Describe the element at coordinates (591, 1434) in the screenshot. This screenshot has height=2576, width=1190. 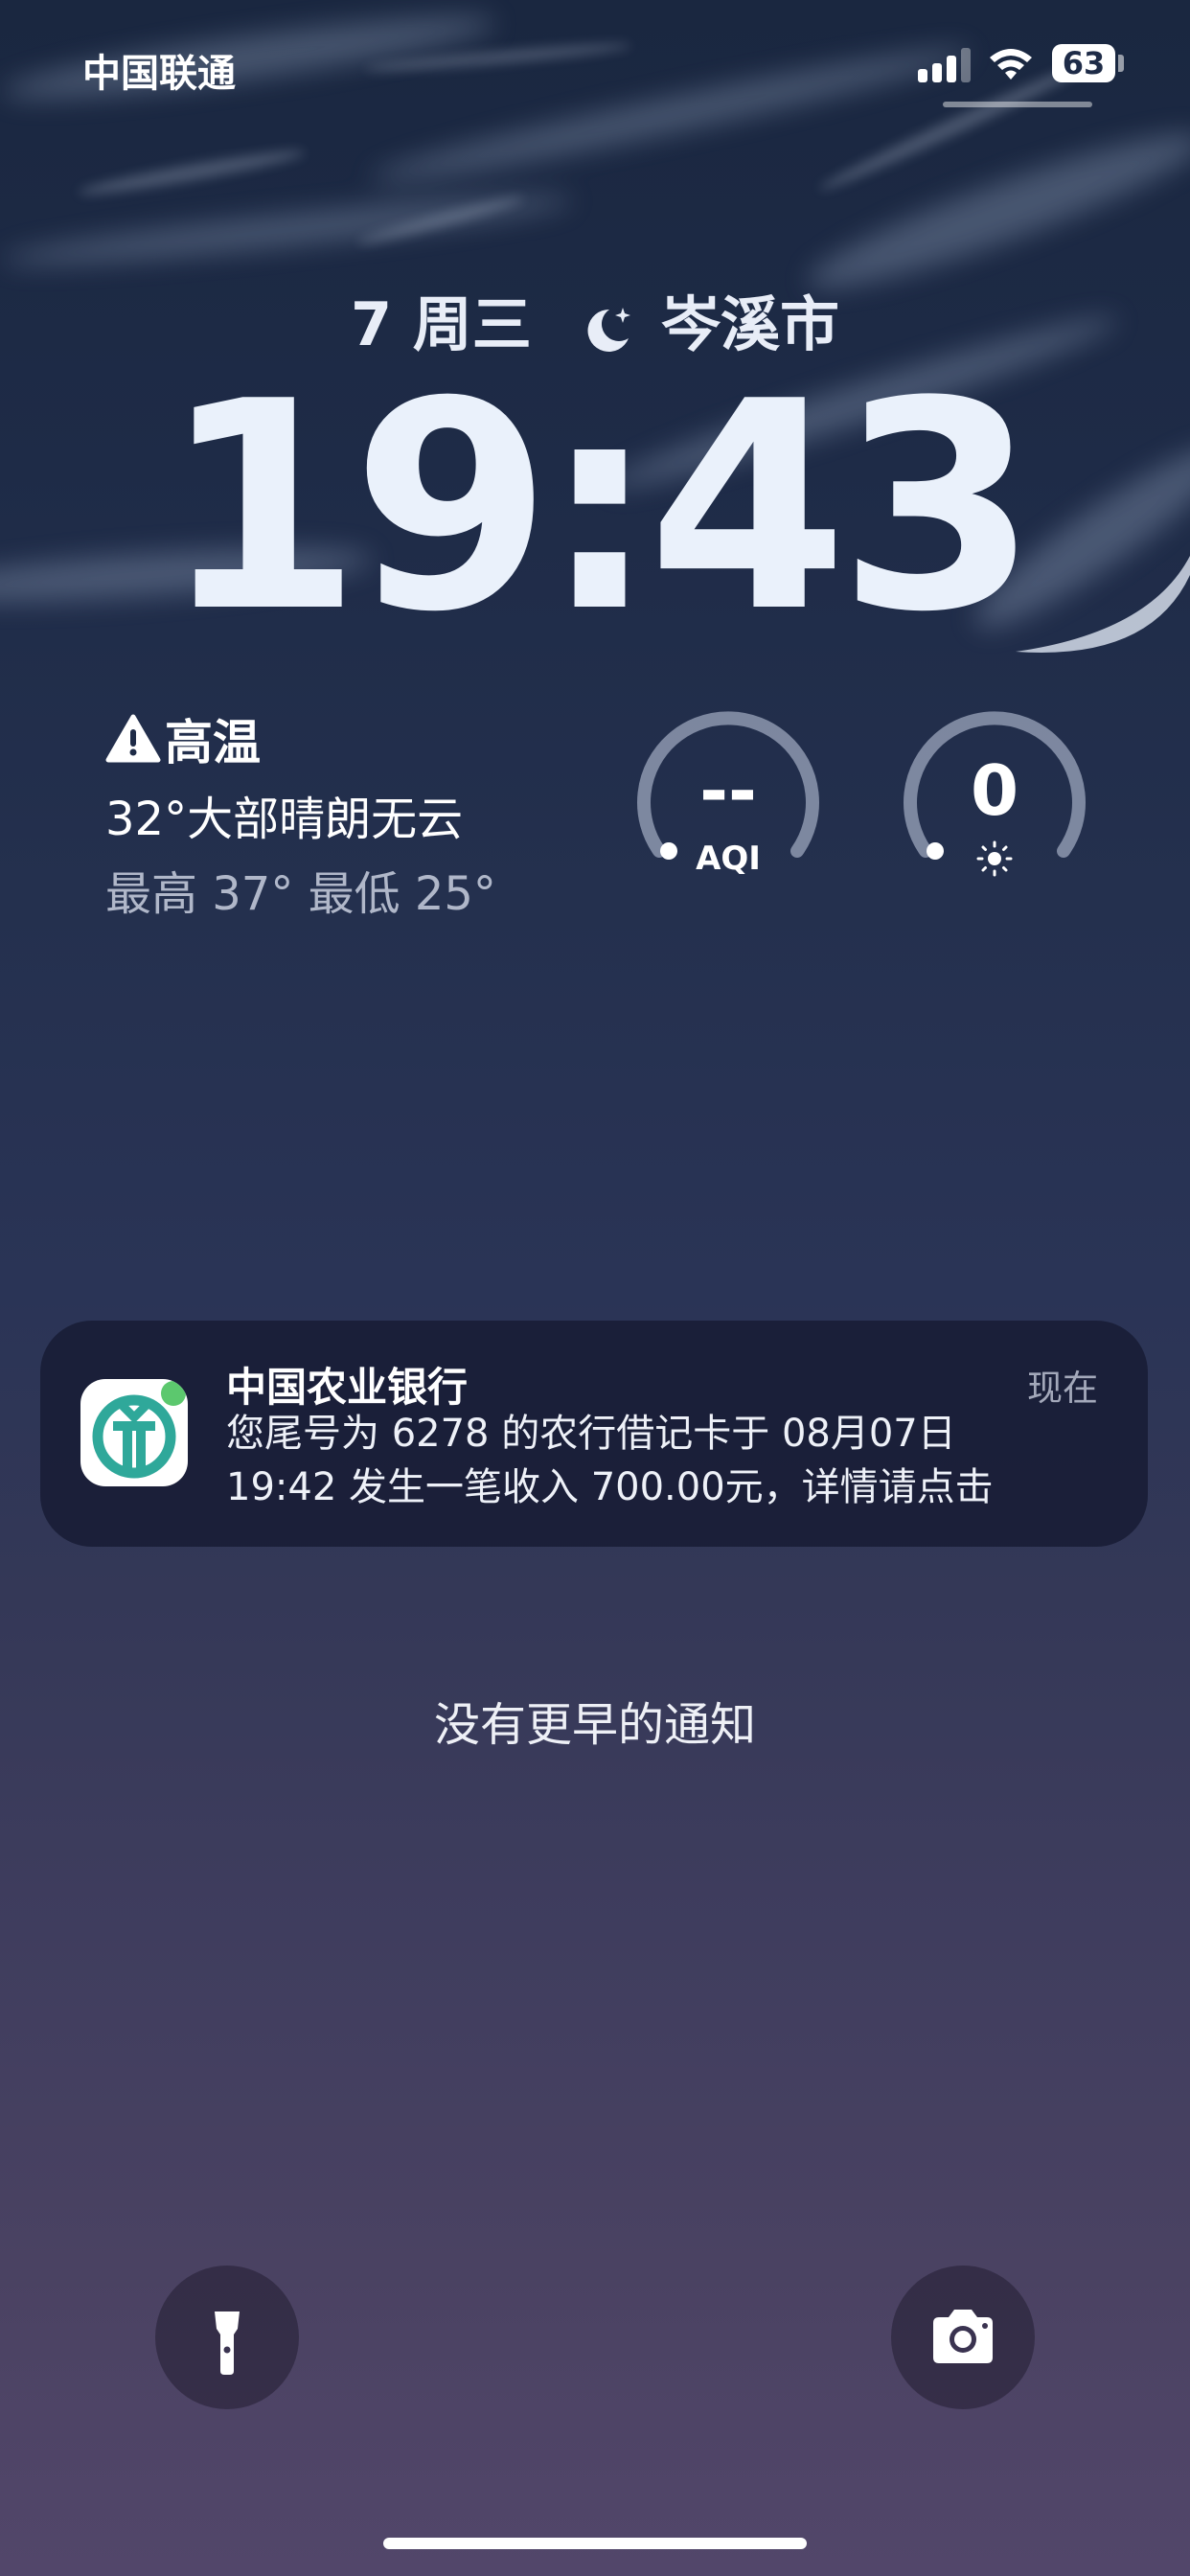
I see `notification-line-1: 您尾号为 6278 的农行借记卡于 08月07日` at that location.